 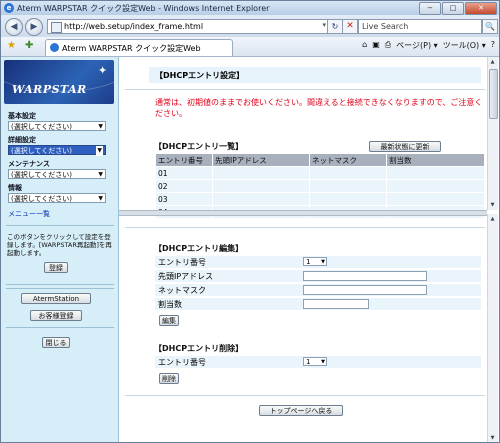 I want to click on warpstar-logo: ✦ WARPSTAR, so click(x=59, y=82).